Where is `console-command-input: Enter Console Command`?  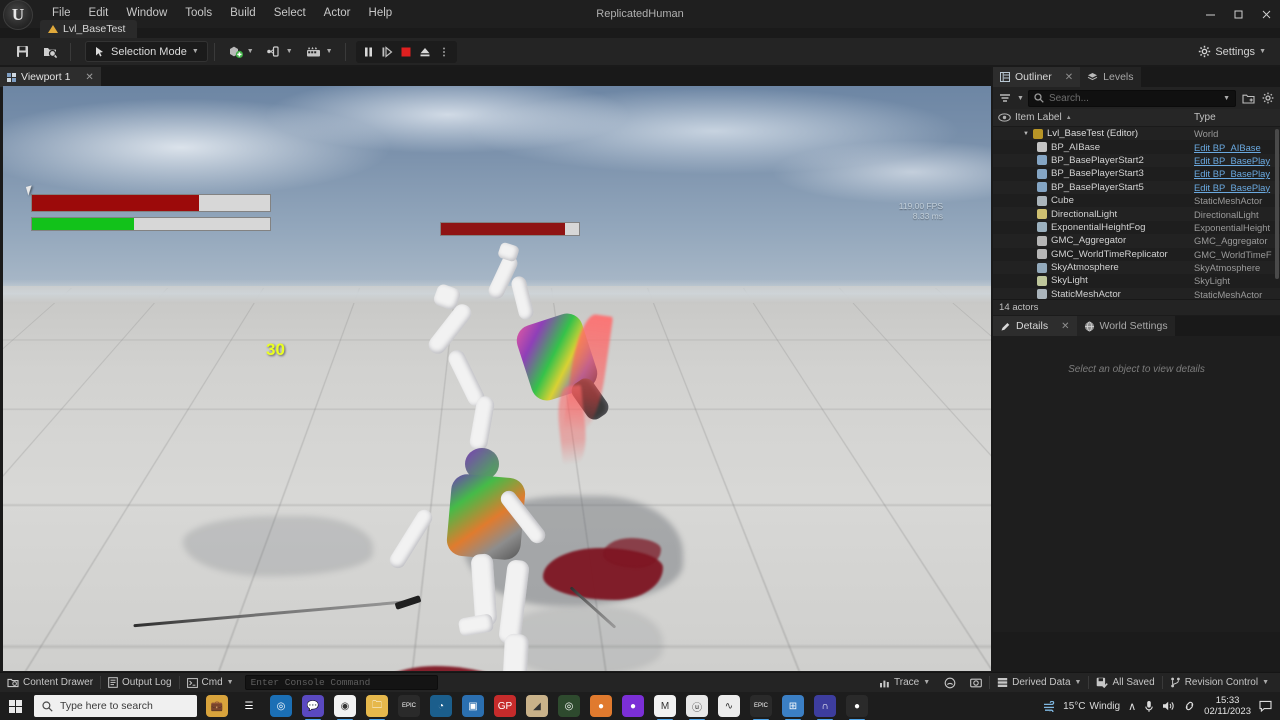 console-command-input: Enter Console Command is located at coordinates (341, 682).